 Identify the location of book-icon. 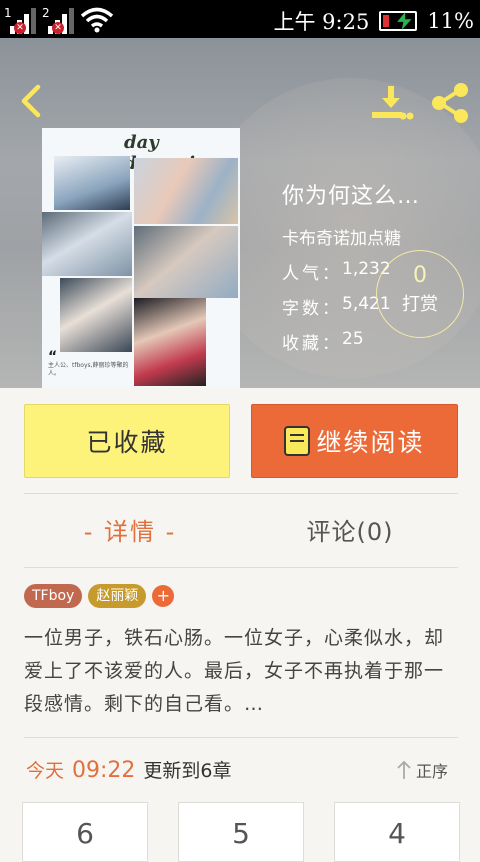
(297, 441).